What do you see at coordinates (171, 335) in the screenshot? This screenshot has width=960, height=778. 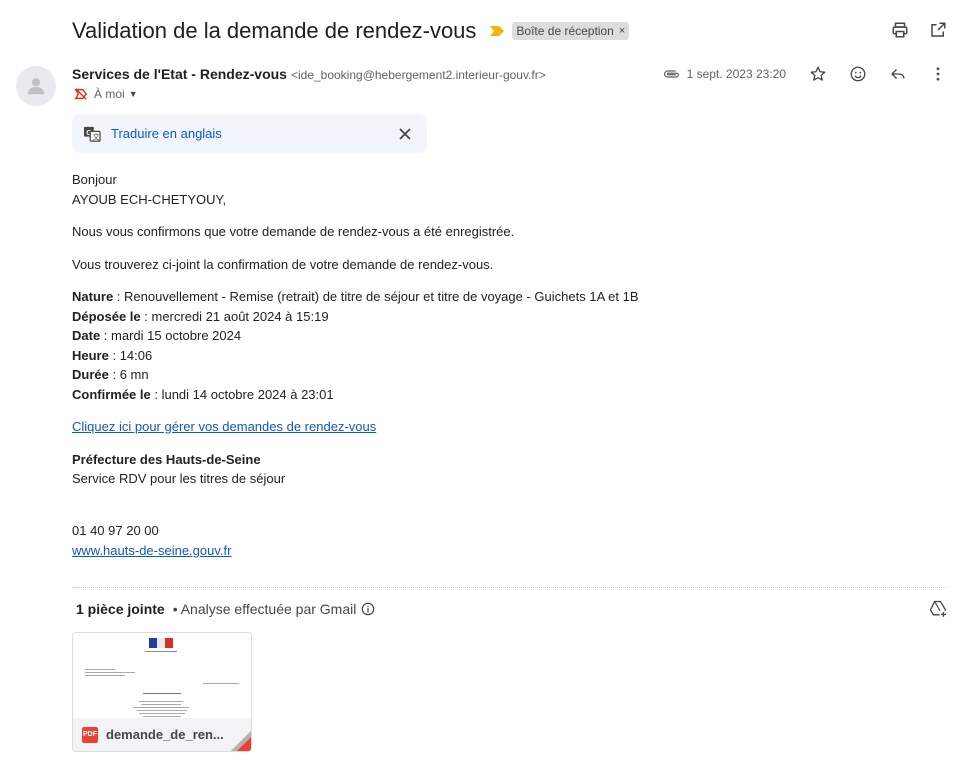 I see `detail-value: : mardi 15 octobre 2024` at bounding box center [171, 335].